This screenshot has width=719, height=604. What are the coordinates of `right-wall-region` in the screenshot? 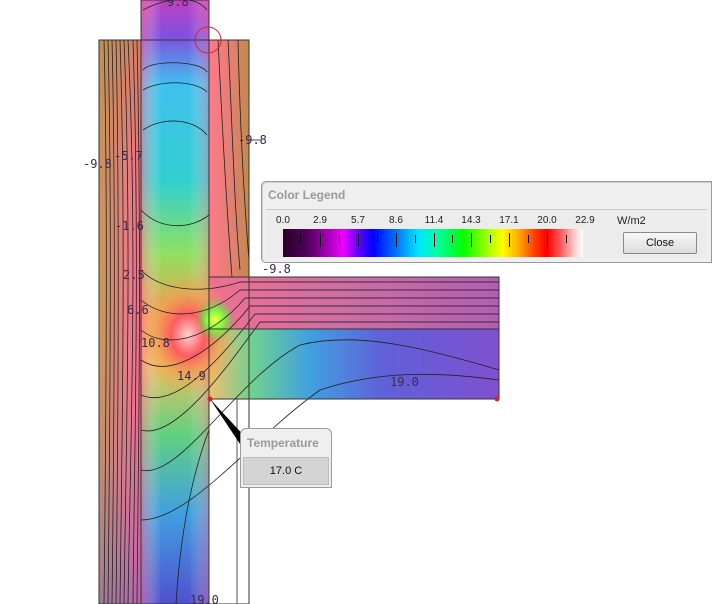 It's located at (229, 158).